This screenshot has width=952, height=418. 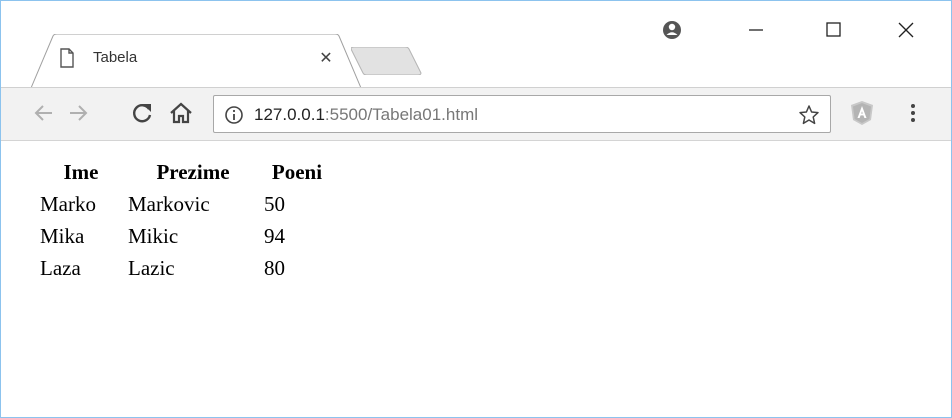 I want to click on table-row: Mika Mikic 94, so click(x=185, y=236).